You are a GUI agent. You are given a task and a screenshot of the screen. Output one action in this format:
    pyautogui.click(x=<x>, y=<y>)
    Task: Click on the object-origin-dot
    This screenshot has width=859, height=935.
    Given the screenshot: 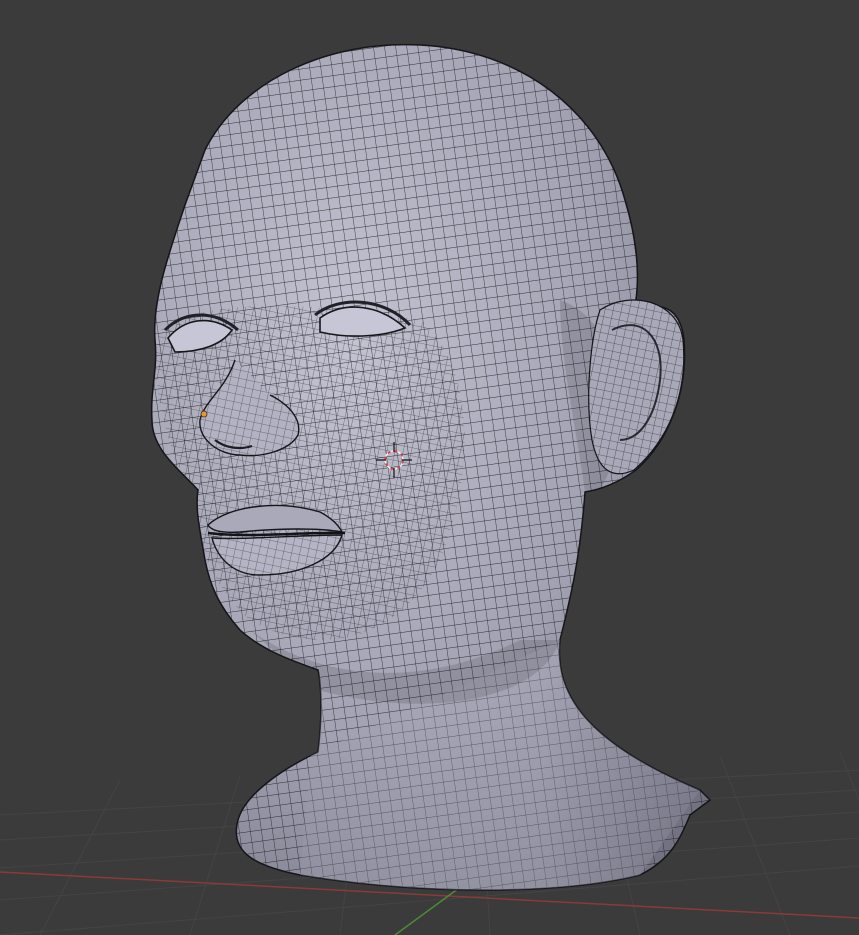 What is the action you would take?
    pyautogui.click(x=204, y=414)
    